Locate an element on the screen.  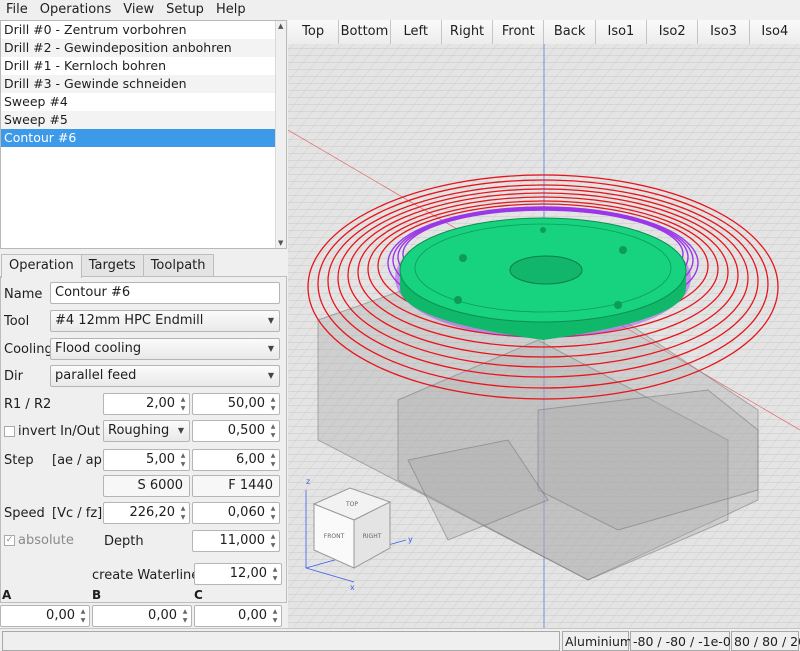
fz-value: 0,060 is located at coordinates (246, 512).